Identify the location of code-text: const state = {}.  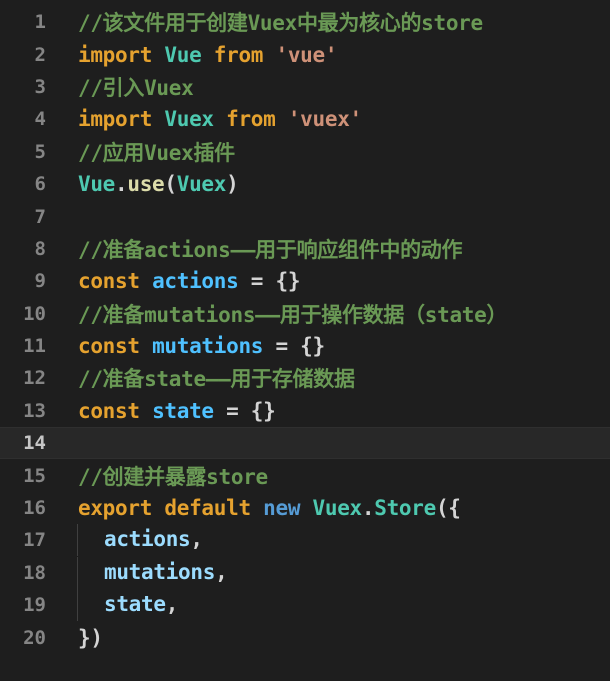
(177, 411).